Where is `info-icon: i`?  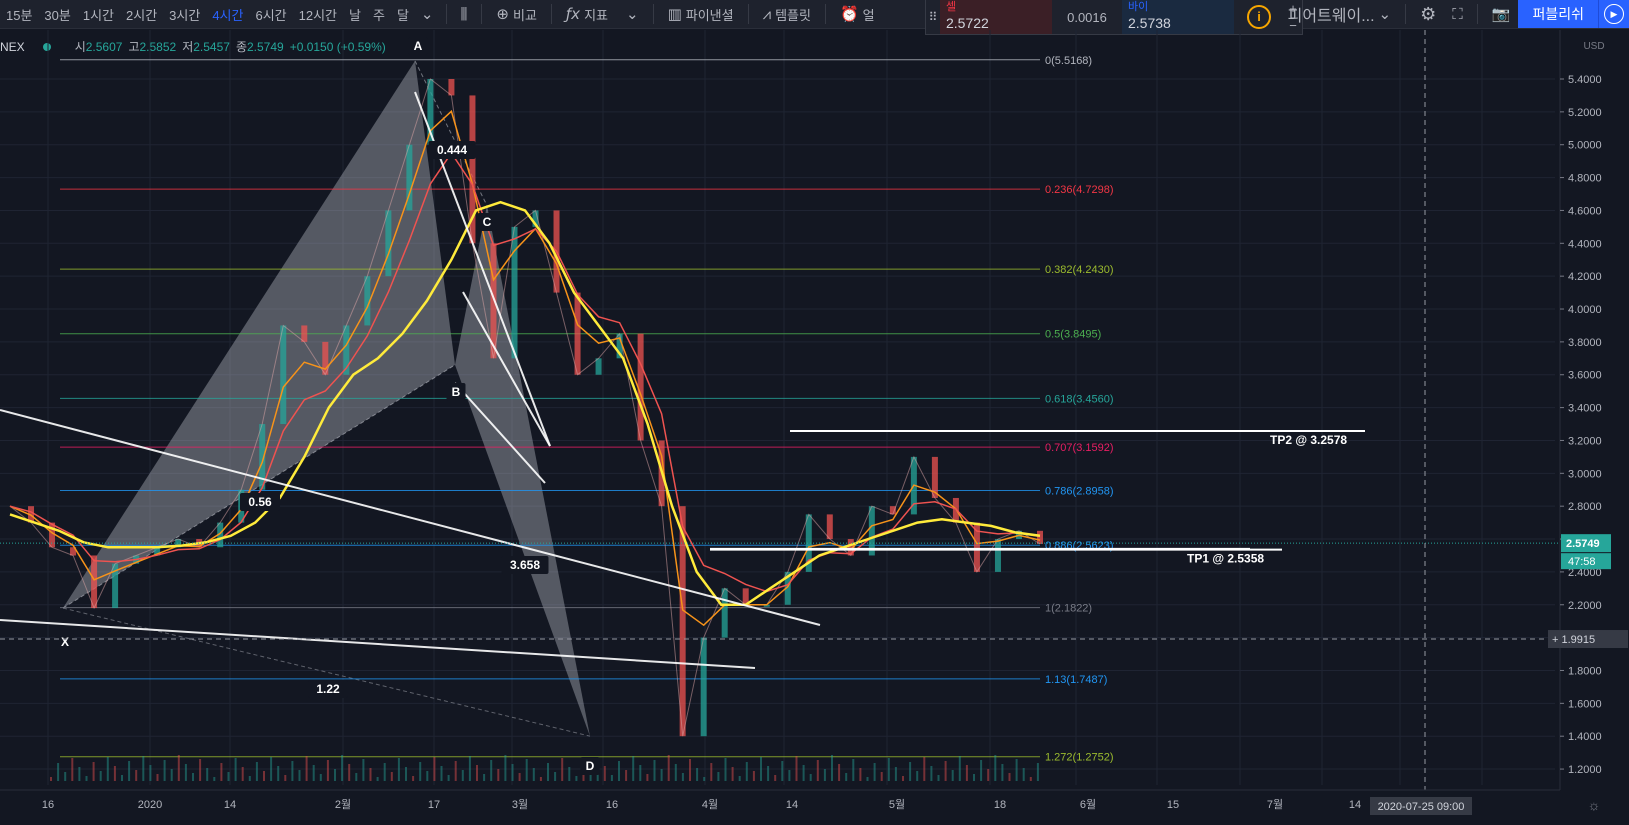
info-icon: i is located at coordinates (1259, 17).